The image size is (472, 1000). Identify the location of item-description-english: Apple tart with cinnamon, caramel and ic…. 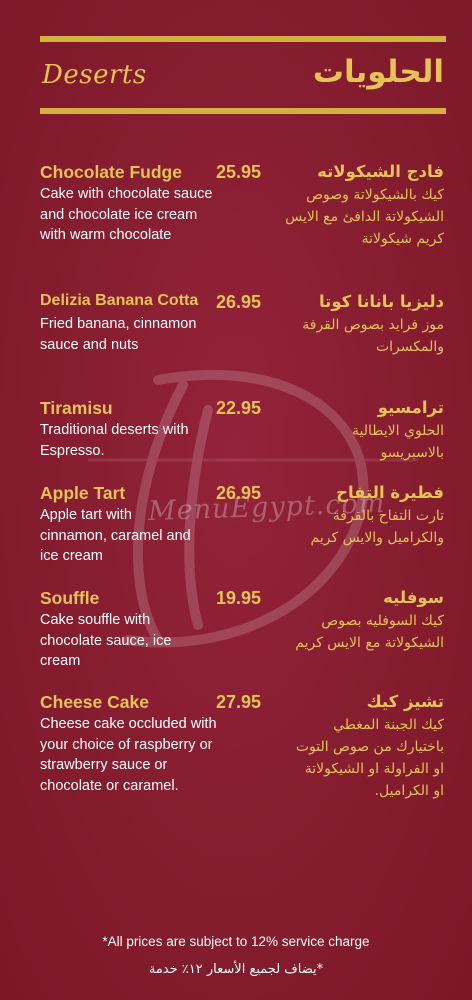
(115, 536).